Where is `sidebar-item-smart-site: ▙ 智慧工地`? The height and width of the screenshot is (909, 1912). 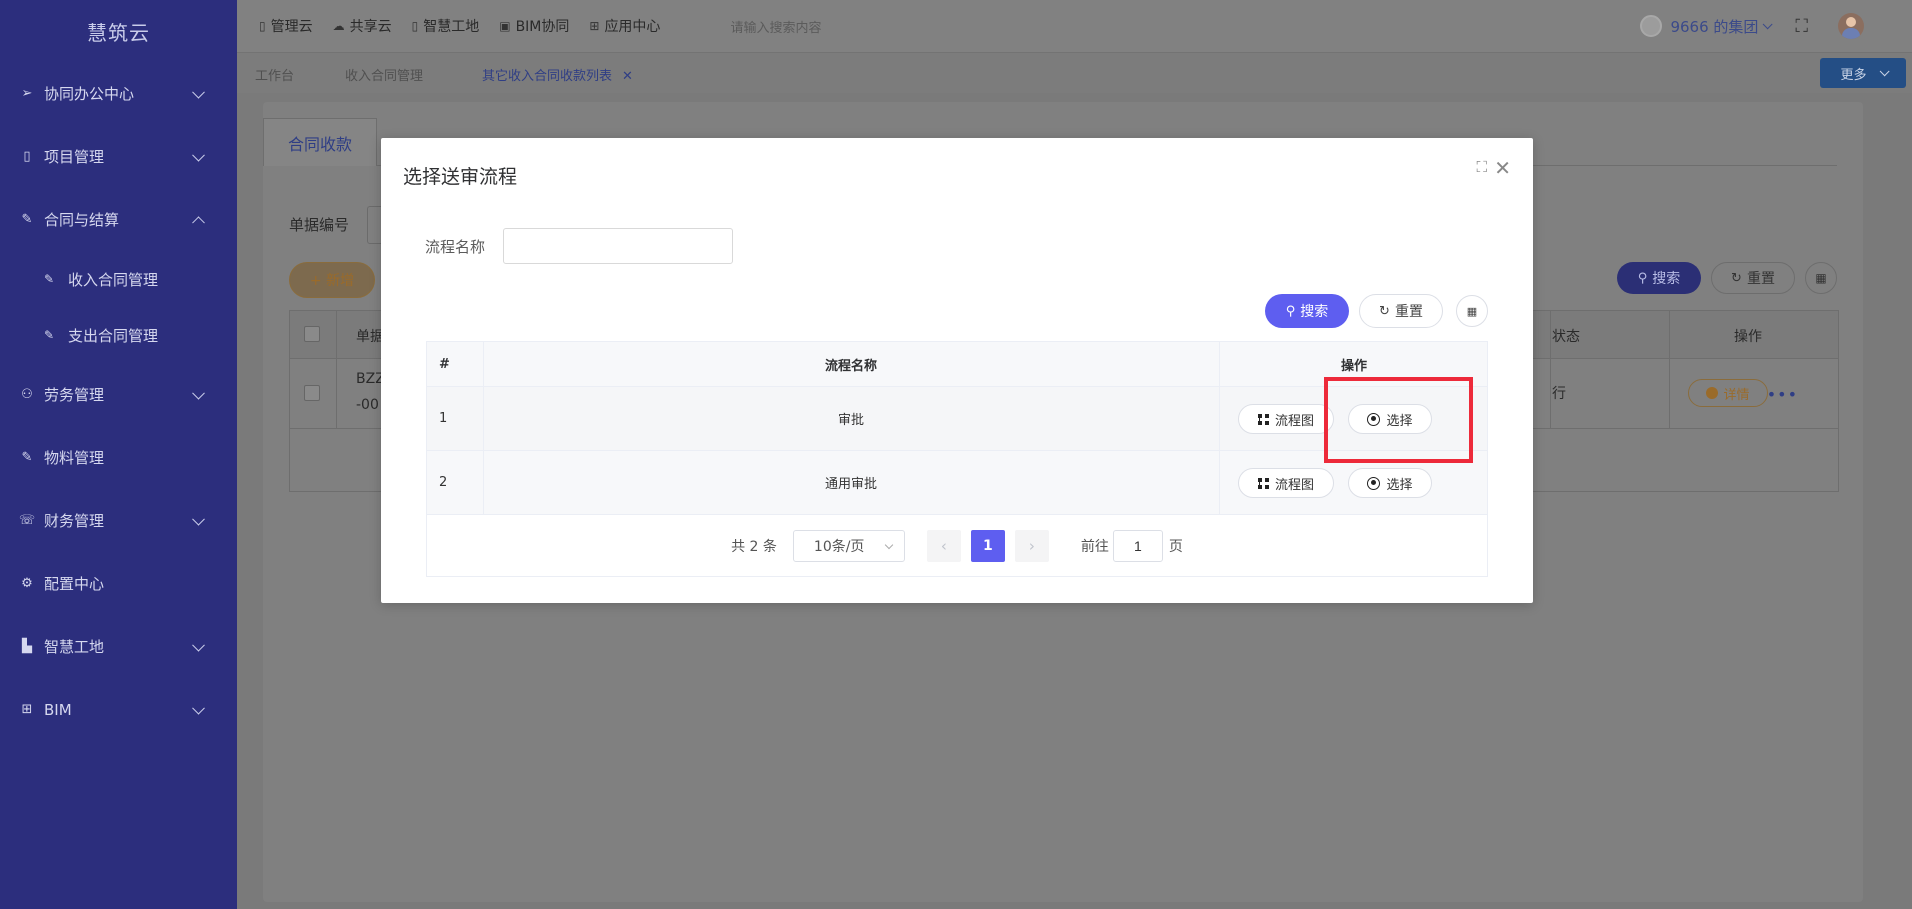 sidebar-item-smart-site: ▙ 智慧工地 is located at coordinates (118, 646).